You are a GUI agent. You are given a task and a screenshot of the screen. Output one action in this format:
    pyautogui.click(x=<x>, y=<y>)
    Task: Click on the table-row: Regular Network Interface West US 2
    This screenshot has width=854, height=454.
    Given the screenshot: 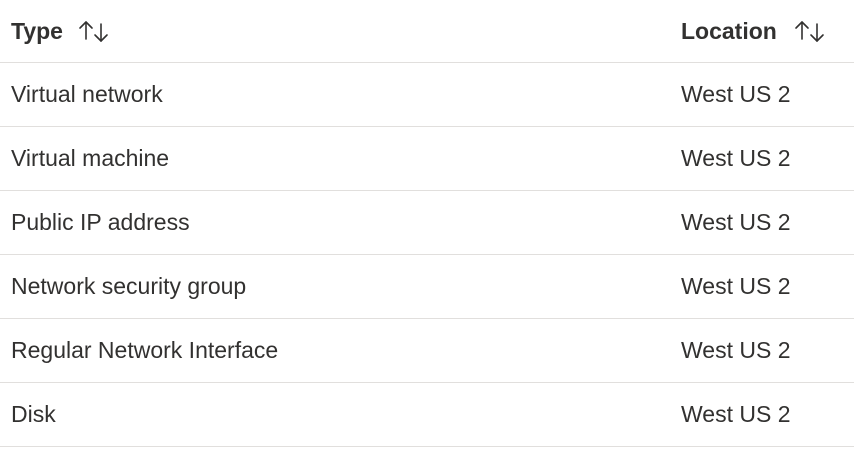 What is the action you would take?
    pyautogui.click(x=427, y=351)
    